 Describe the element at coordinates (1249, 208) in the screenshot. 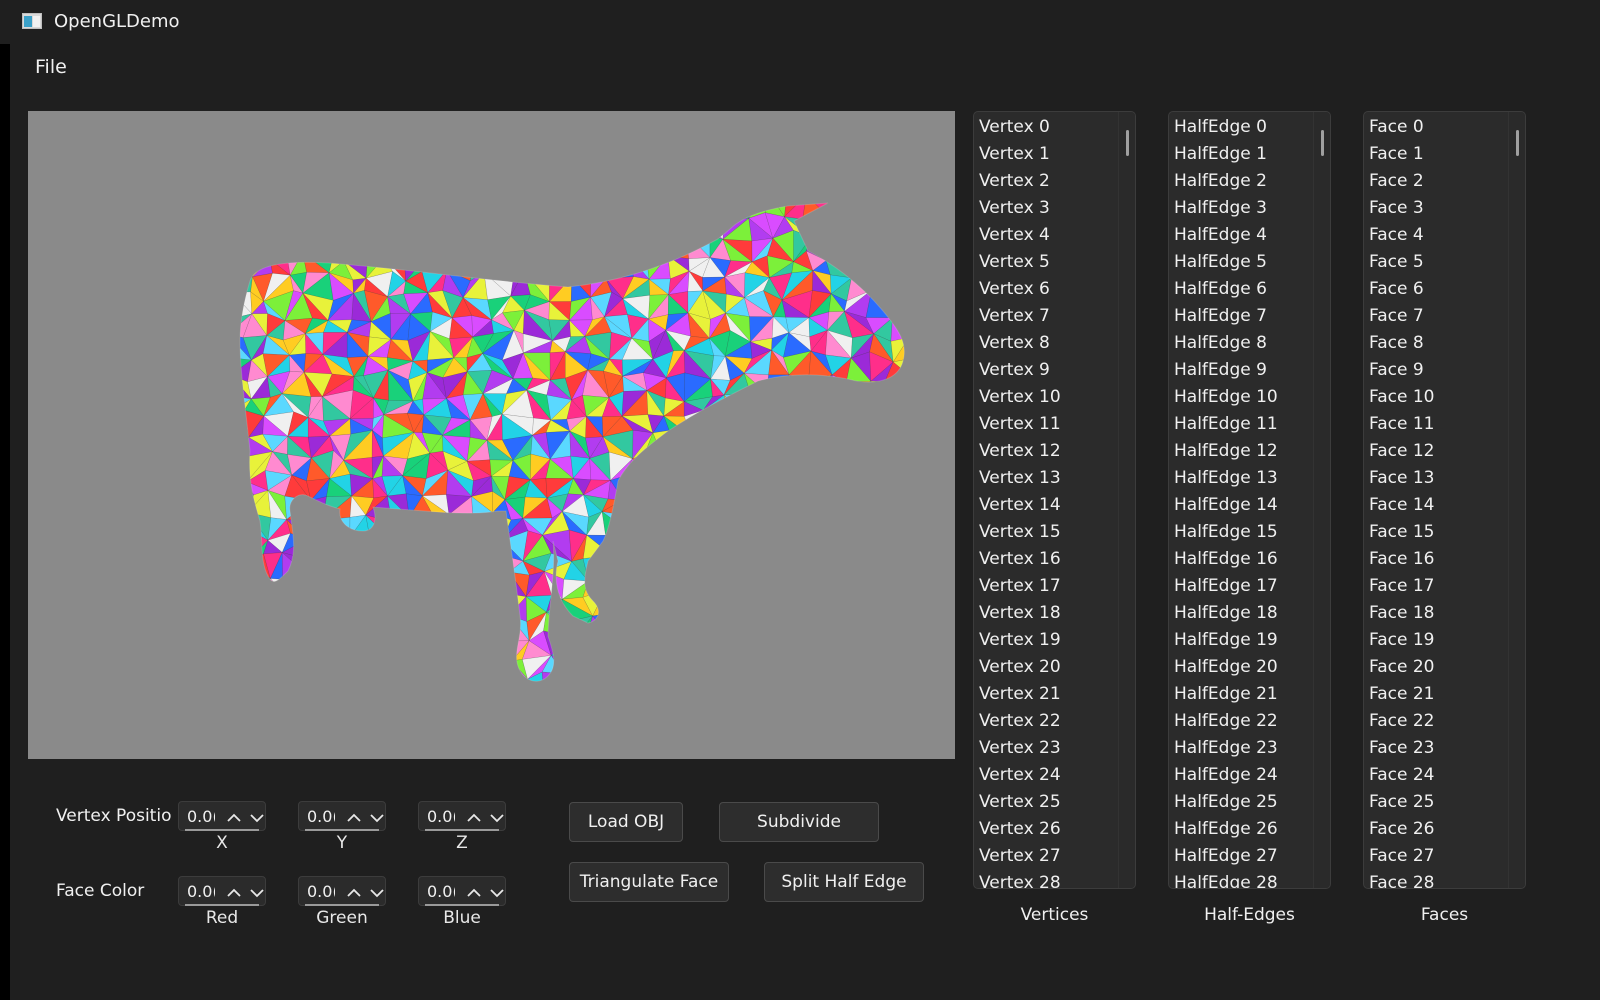

I see `list-item: HalfEdge 3` at that location.